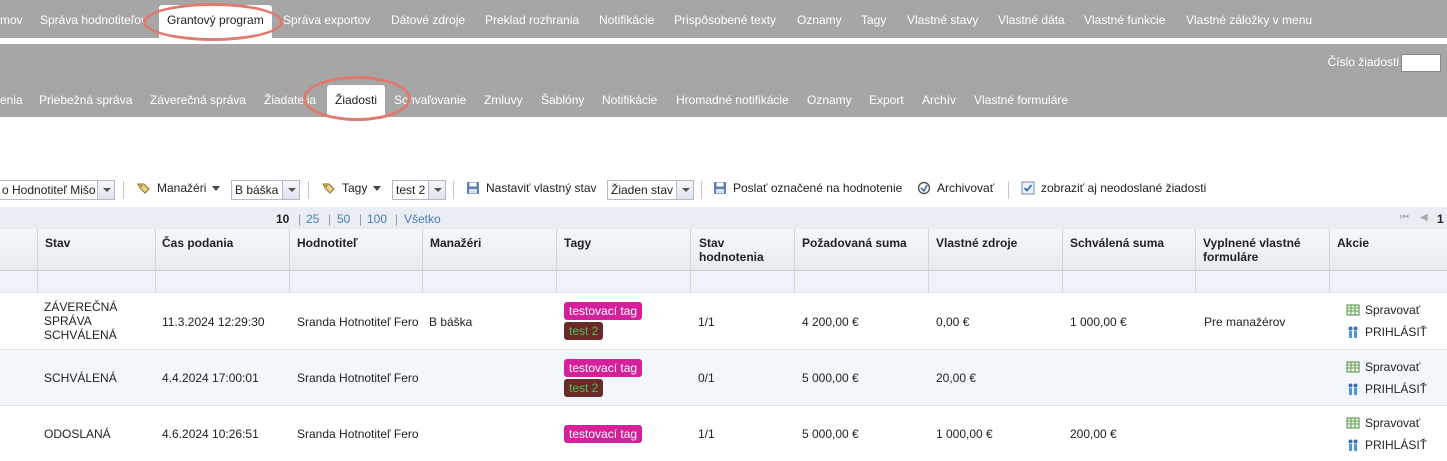  Describe the element at coordinates (49, 190) in the screenshot. I see `evaluator-filter-value: o Hodnotiteľ Mišo` at that location.